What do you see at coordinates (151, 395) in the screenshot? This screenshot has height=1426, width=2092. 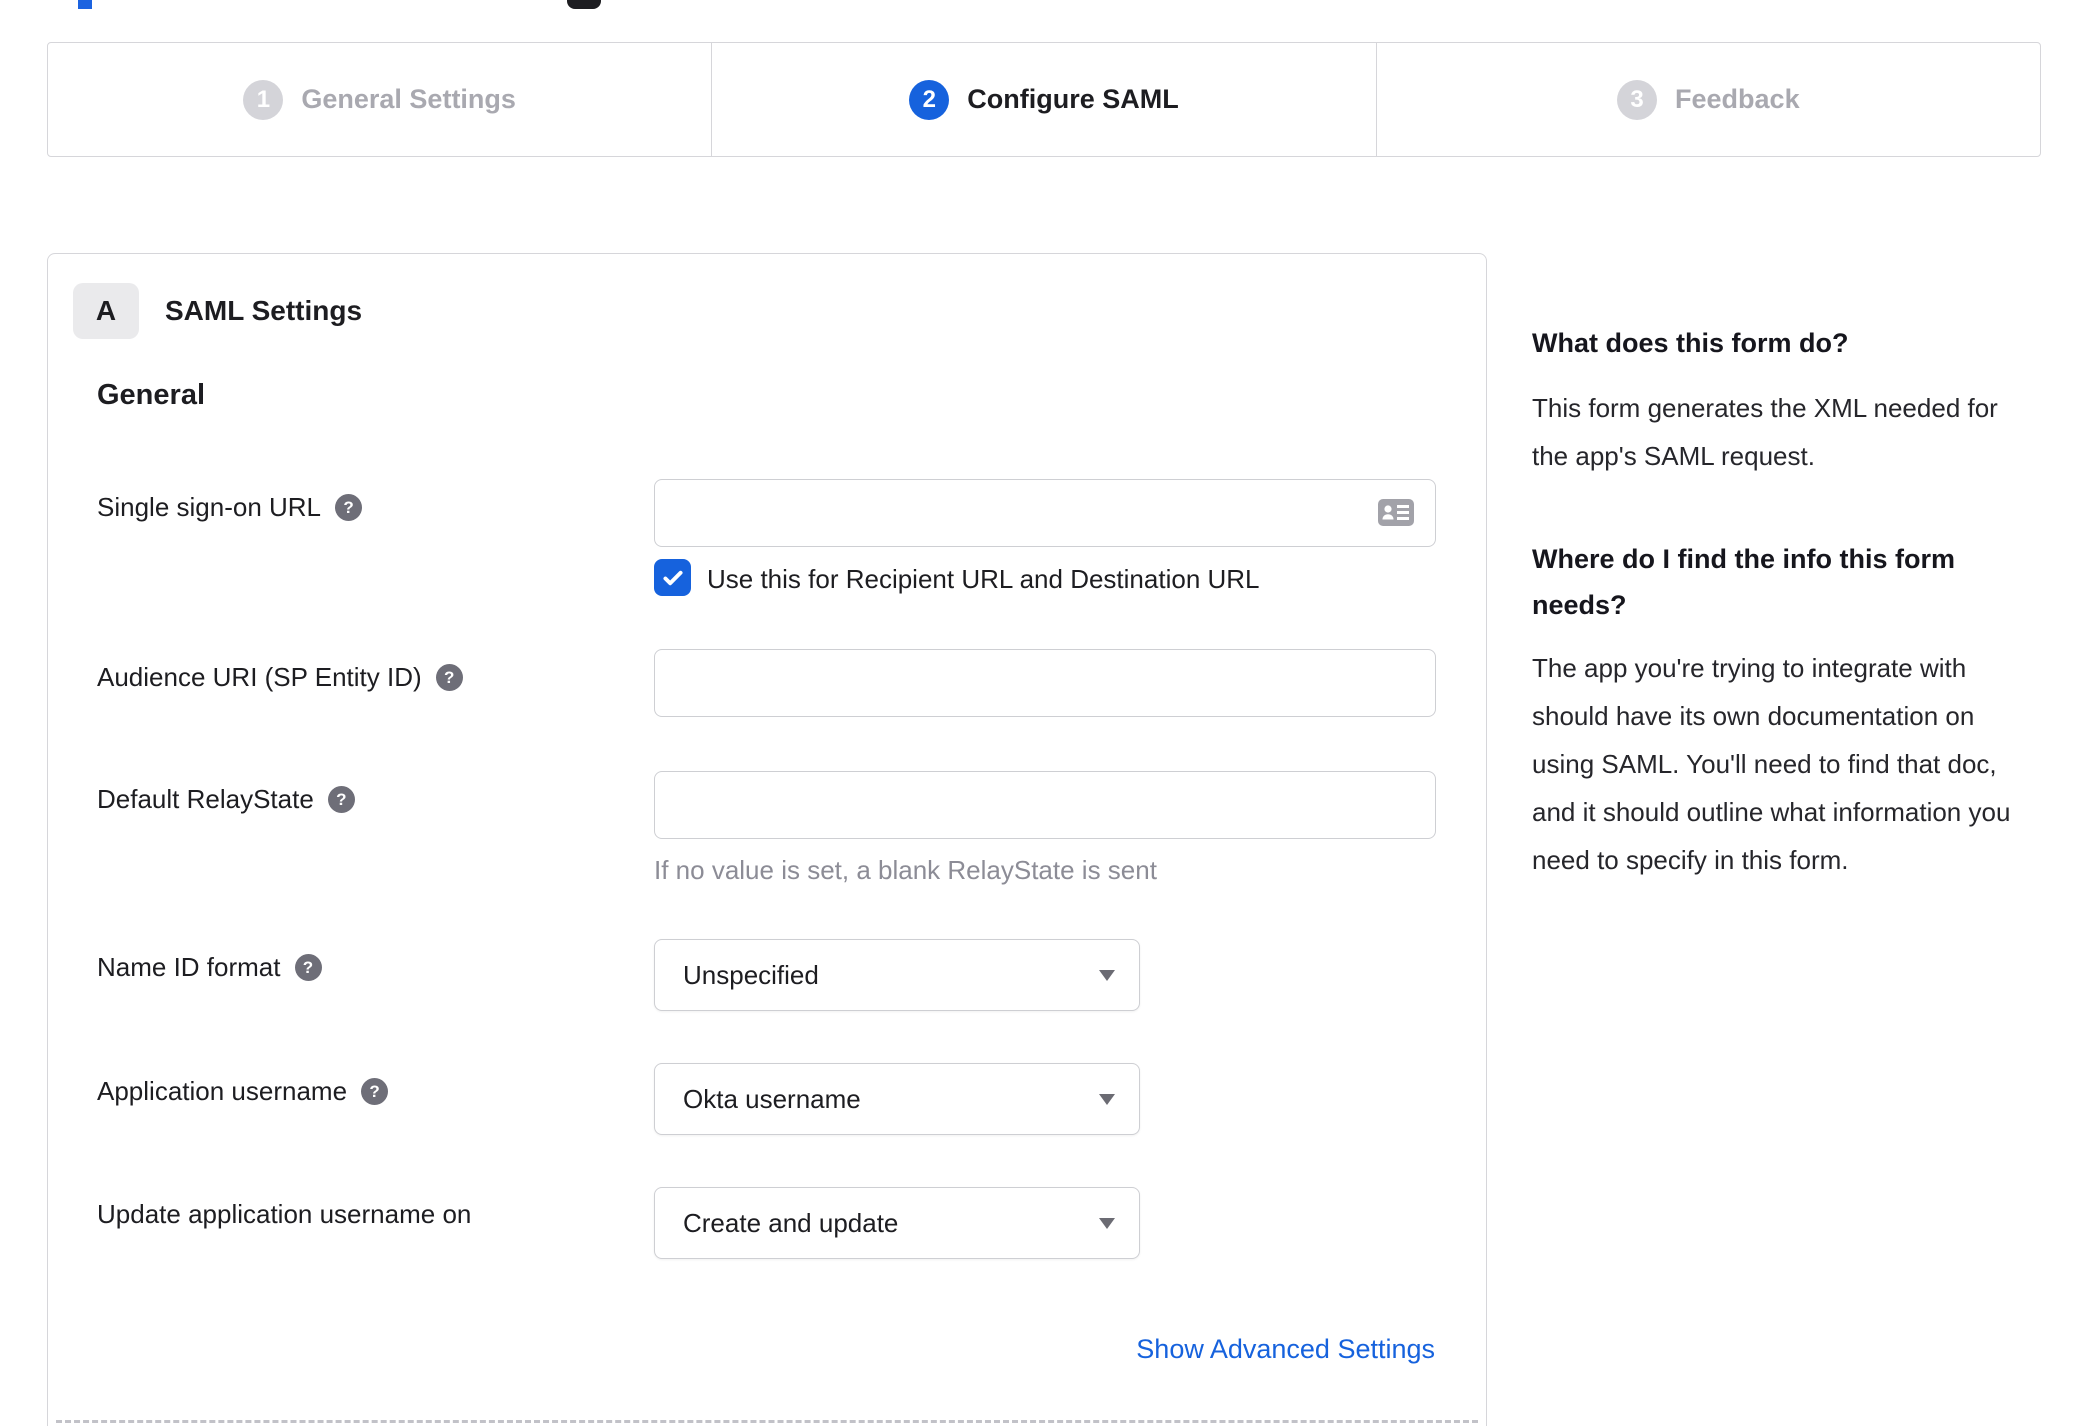 I see `general-section-heading: General` at bounding box center [151, 395].